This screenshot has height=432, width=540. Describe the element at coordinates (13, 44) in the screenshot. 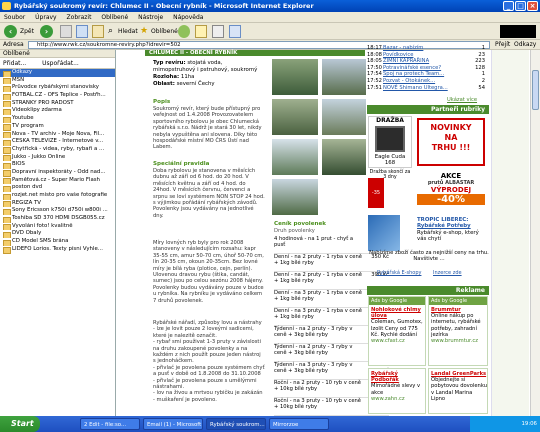

I see `address-label: Adresa` at that location.